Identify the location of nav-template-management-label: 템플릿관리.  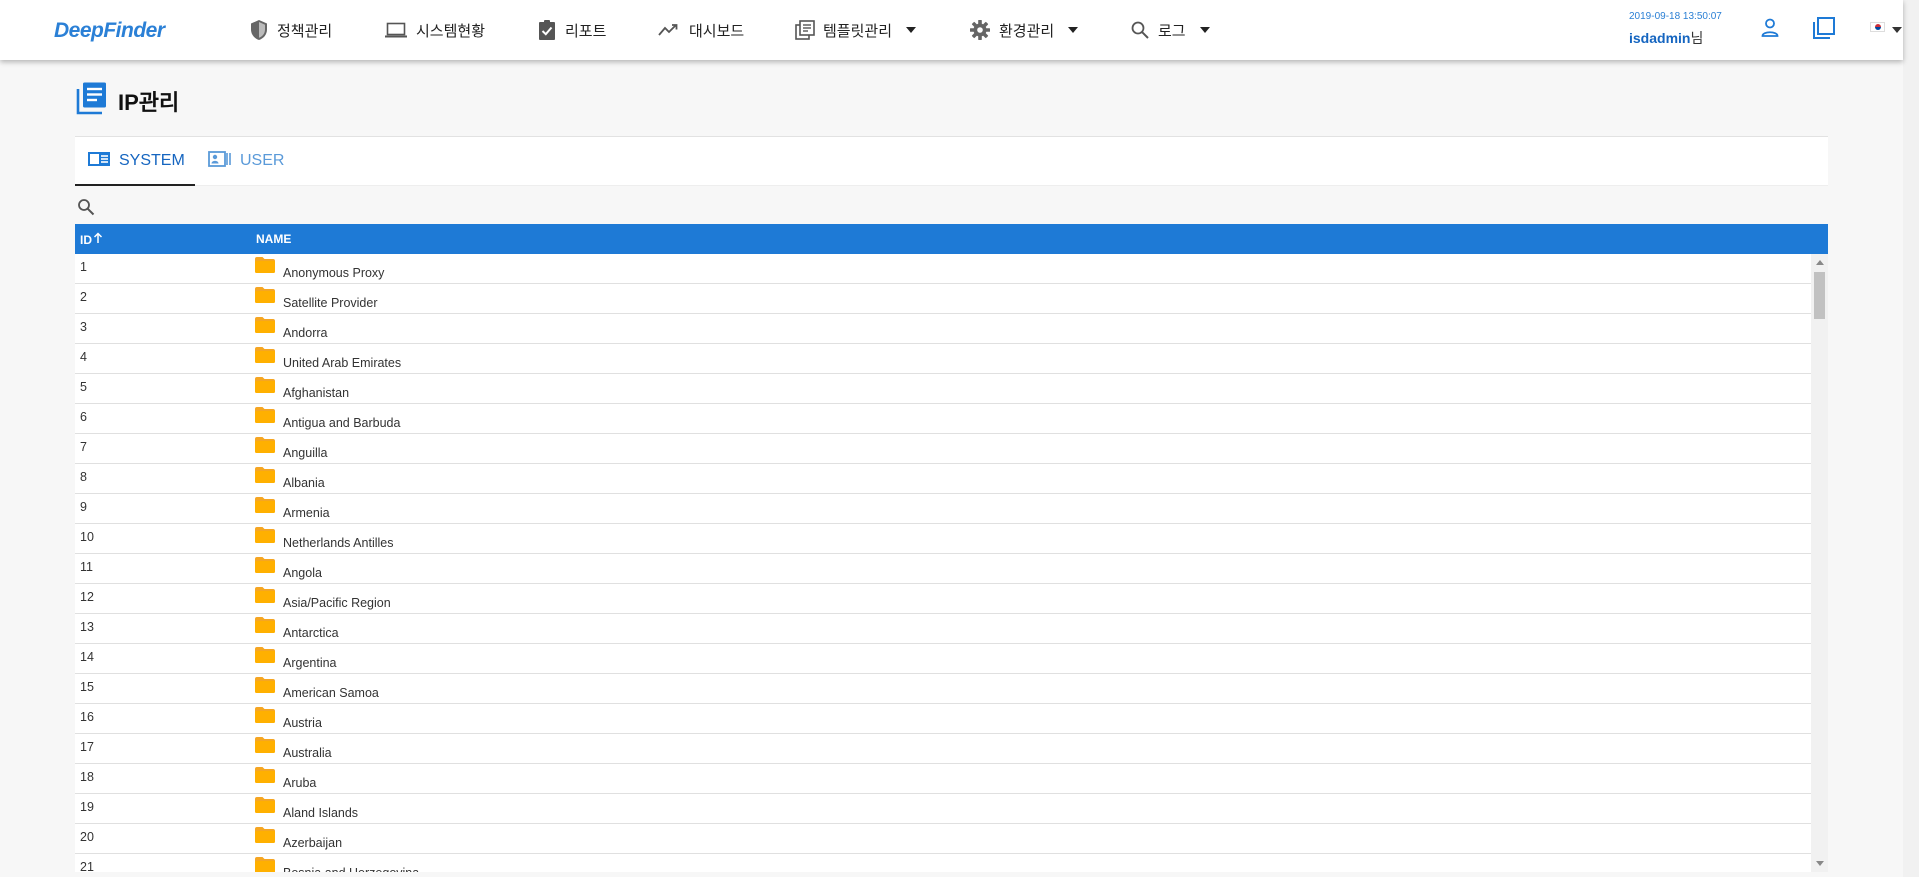
(858, 31).